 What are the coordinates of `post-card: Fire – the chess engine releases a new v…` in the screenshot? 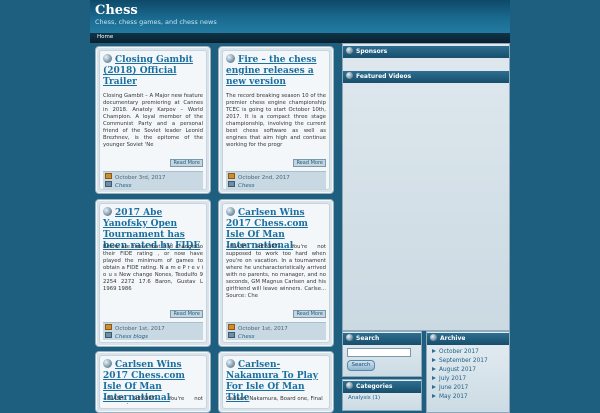 It's located at (276, 120).